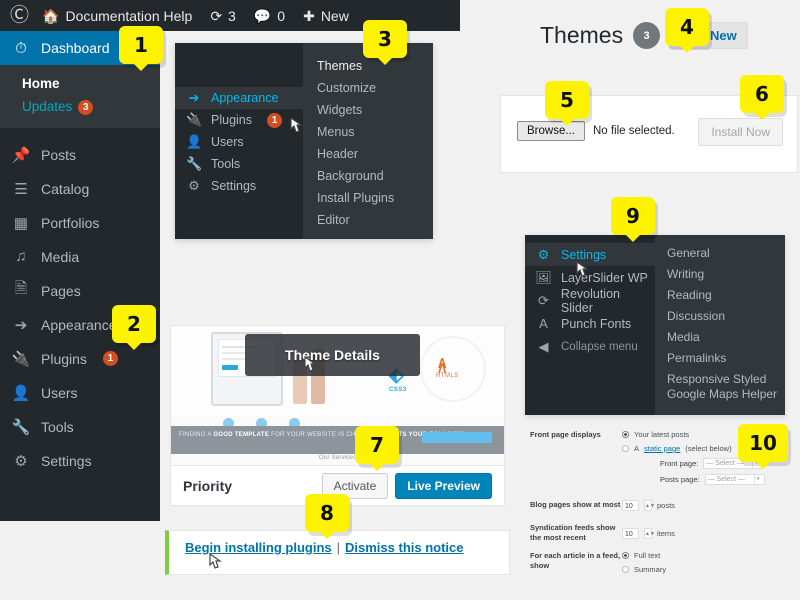 This screenshot has height=600, width=800. I want to click on settings-submenu-general: General, so click(720, 253).